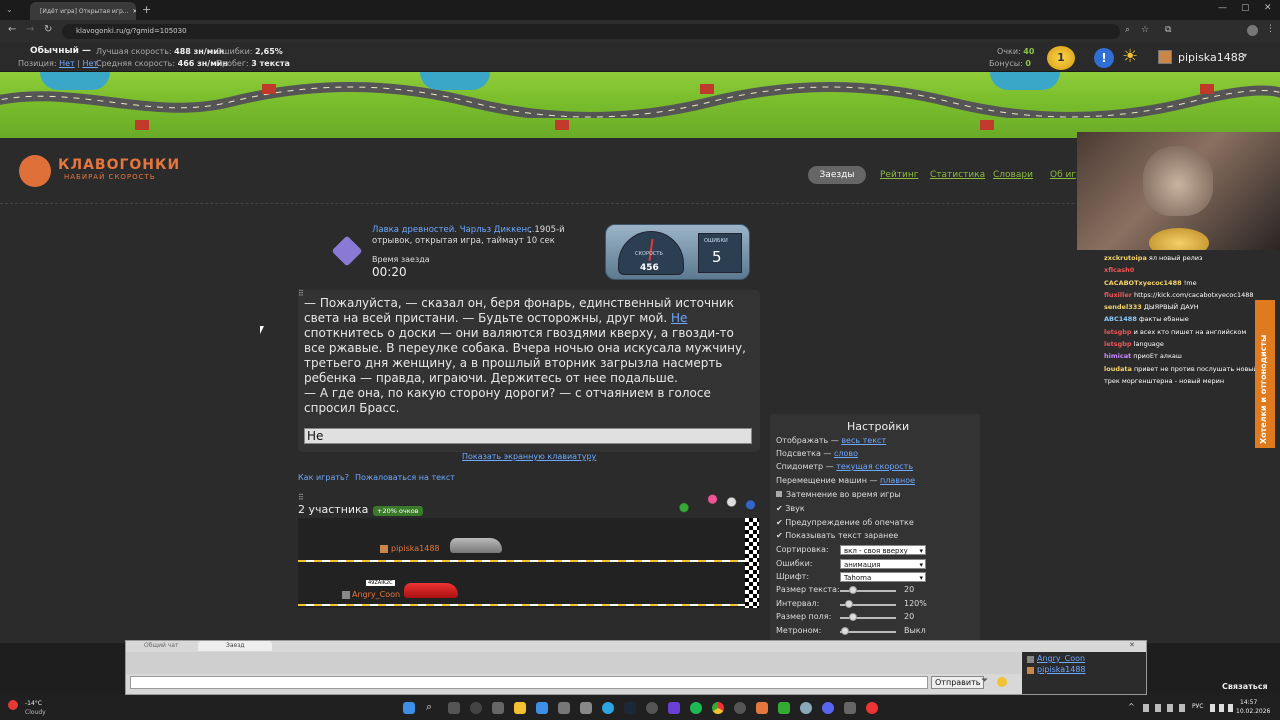 This screenshot has width=1280, height=720. What do you see at coordinates (863, 440) in the screenshot?
I see `setting-display-value: весь текст` at bounding box center [863, 440].